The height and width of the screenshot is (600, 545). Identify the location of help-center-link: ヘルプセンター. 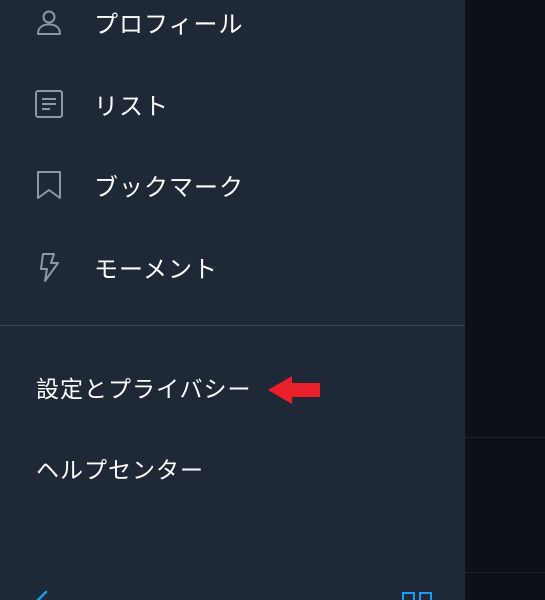
(120, 468).